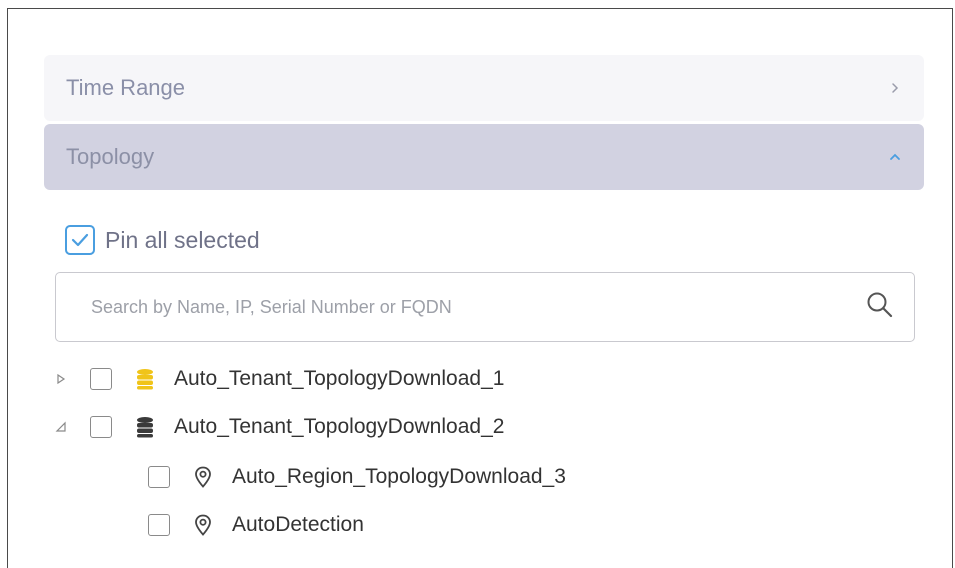  I want to click on search-box, so click(485, 307).